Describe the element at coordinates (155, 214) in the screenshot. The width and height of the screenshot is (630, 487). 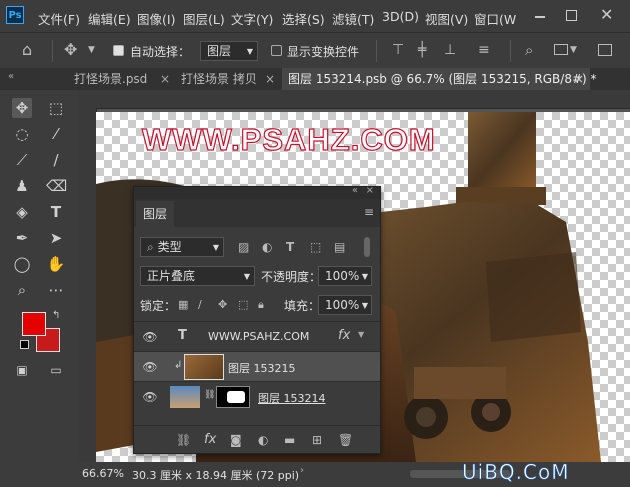
I see `layers-tab: 图层` at that location.